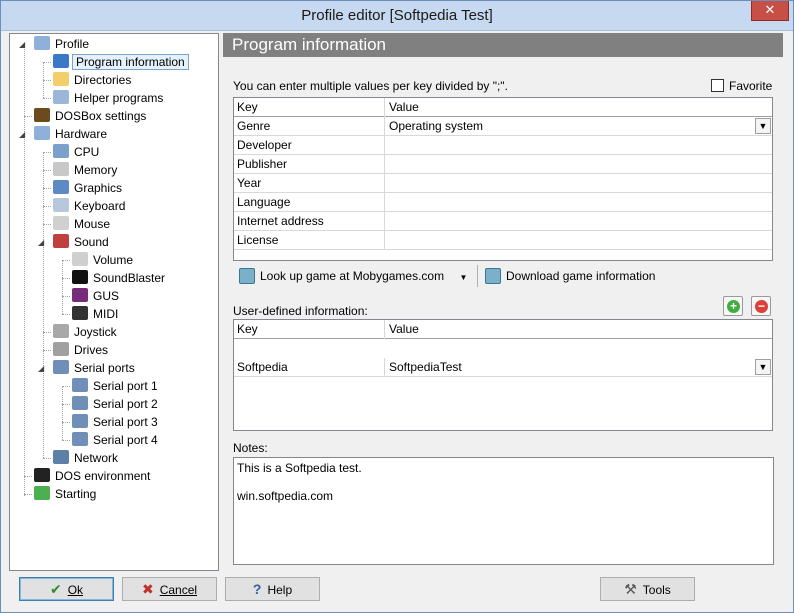 This screenshot has height=613, width=794. I want to click on tree-item-label: Directories, so click(103, 80).